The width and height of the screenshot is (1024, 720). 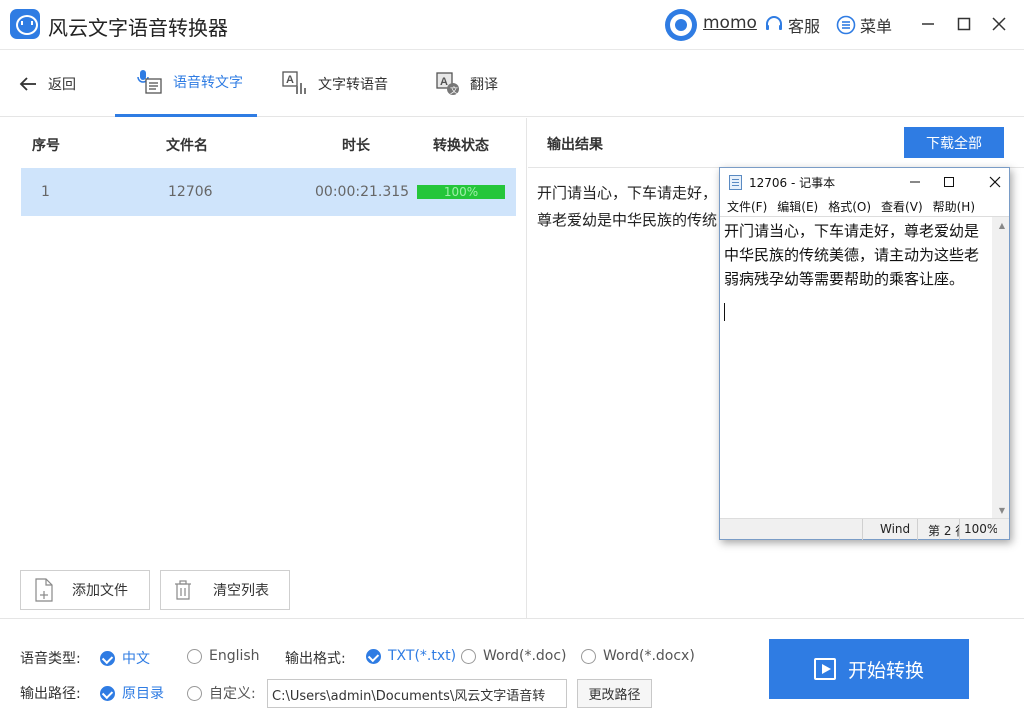 I want to click on menu-label: 菜单, so click(x=876, y=26).